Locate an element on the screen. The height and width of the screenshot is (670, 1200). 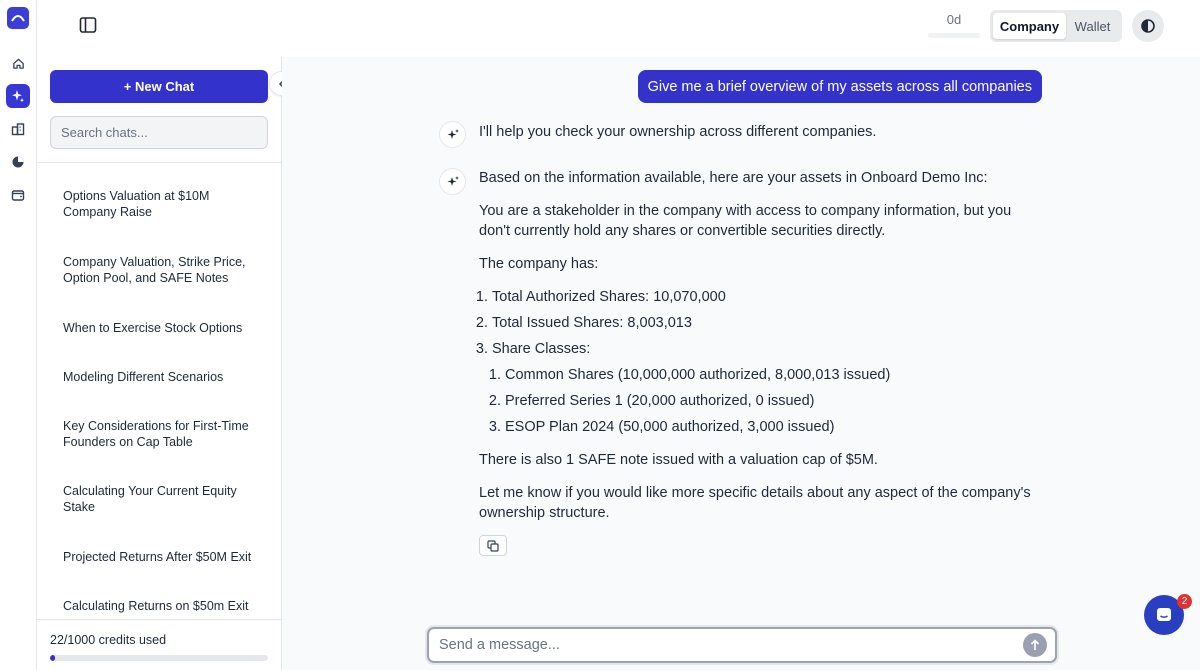
buildings-icon is located at coordinates (18, 129).